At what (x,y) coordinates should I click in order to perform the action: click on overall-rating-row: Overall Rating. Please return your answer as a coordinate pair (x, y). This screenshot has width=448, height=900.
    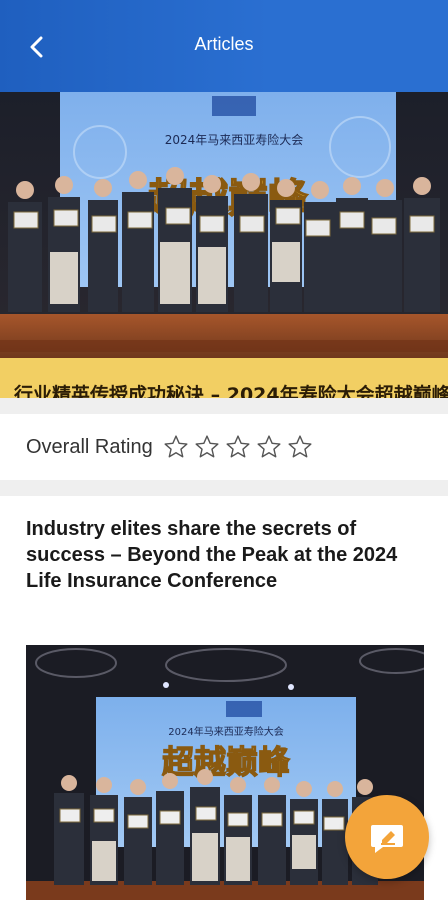
    Looking at the image, I should click on (224, 447).